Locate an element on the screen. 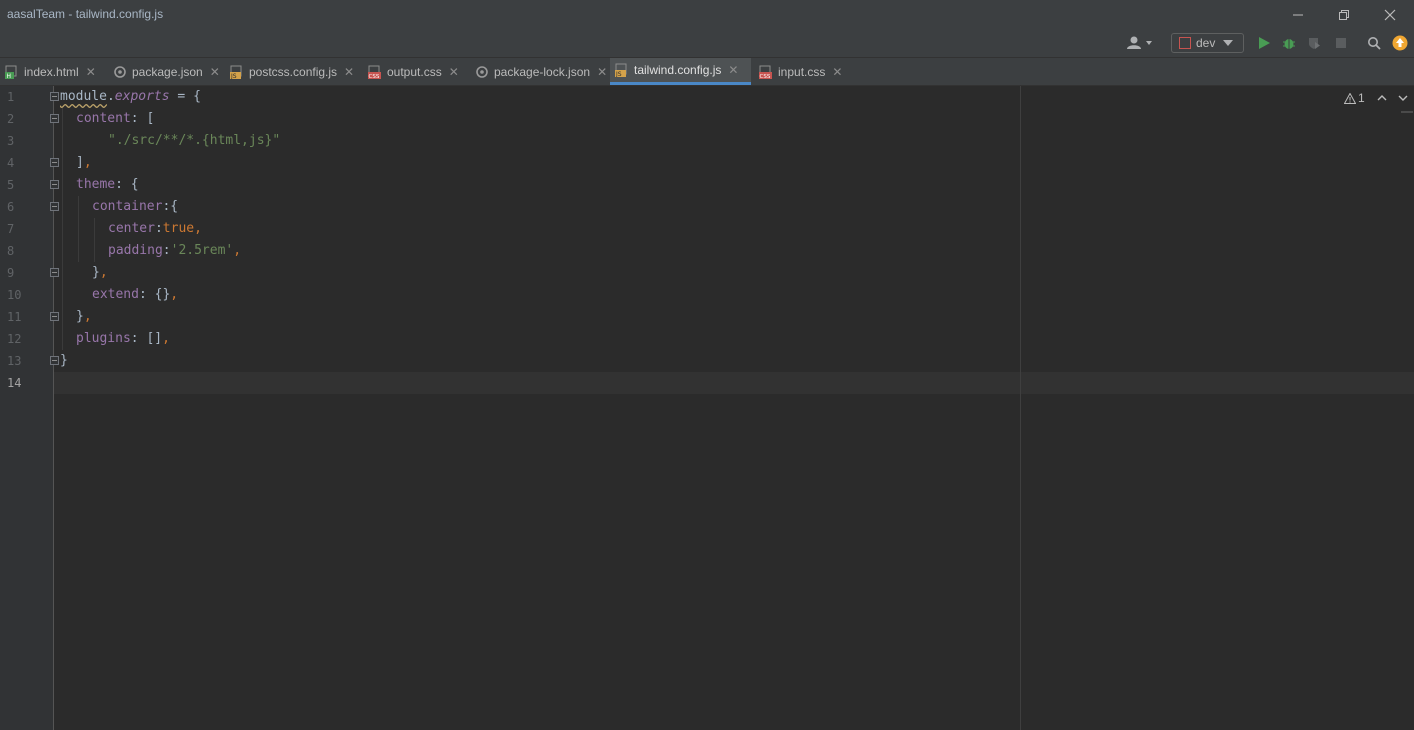  minimize-icon is located at coordinates (1298, 14).